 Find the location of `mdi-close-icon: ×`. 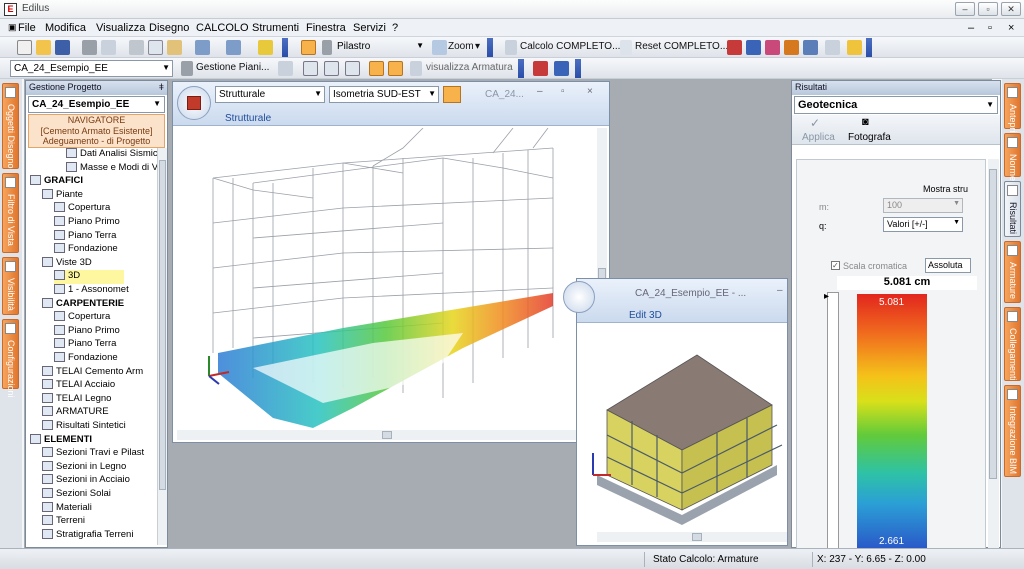

mdi-close-icon: × is located at coordinates (1011, 28).